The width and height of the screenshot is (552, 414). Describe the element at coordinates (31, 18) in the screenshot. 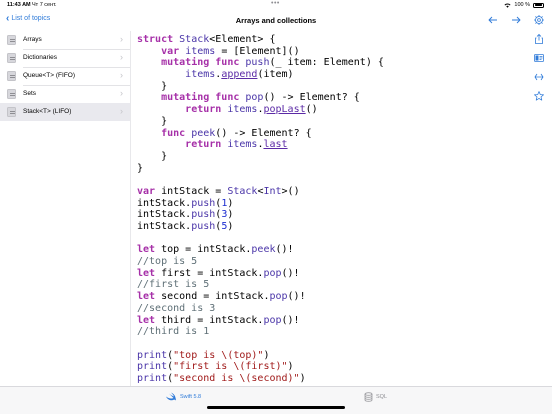

I see `back-button-label: List of topics` at that location.